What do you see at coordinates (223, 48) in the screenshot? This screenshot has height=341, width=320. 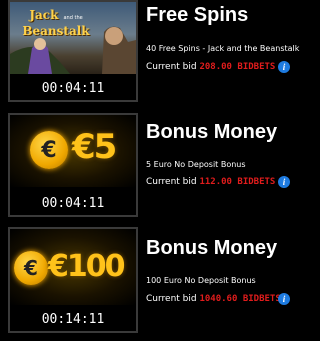 I see `offer-description: 40 Free Spins - Jack and the Beanstalk` at bounding box center [223, 48].